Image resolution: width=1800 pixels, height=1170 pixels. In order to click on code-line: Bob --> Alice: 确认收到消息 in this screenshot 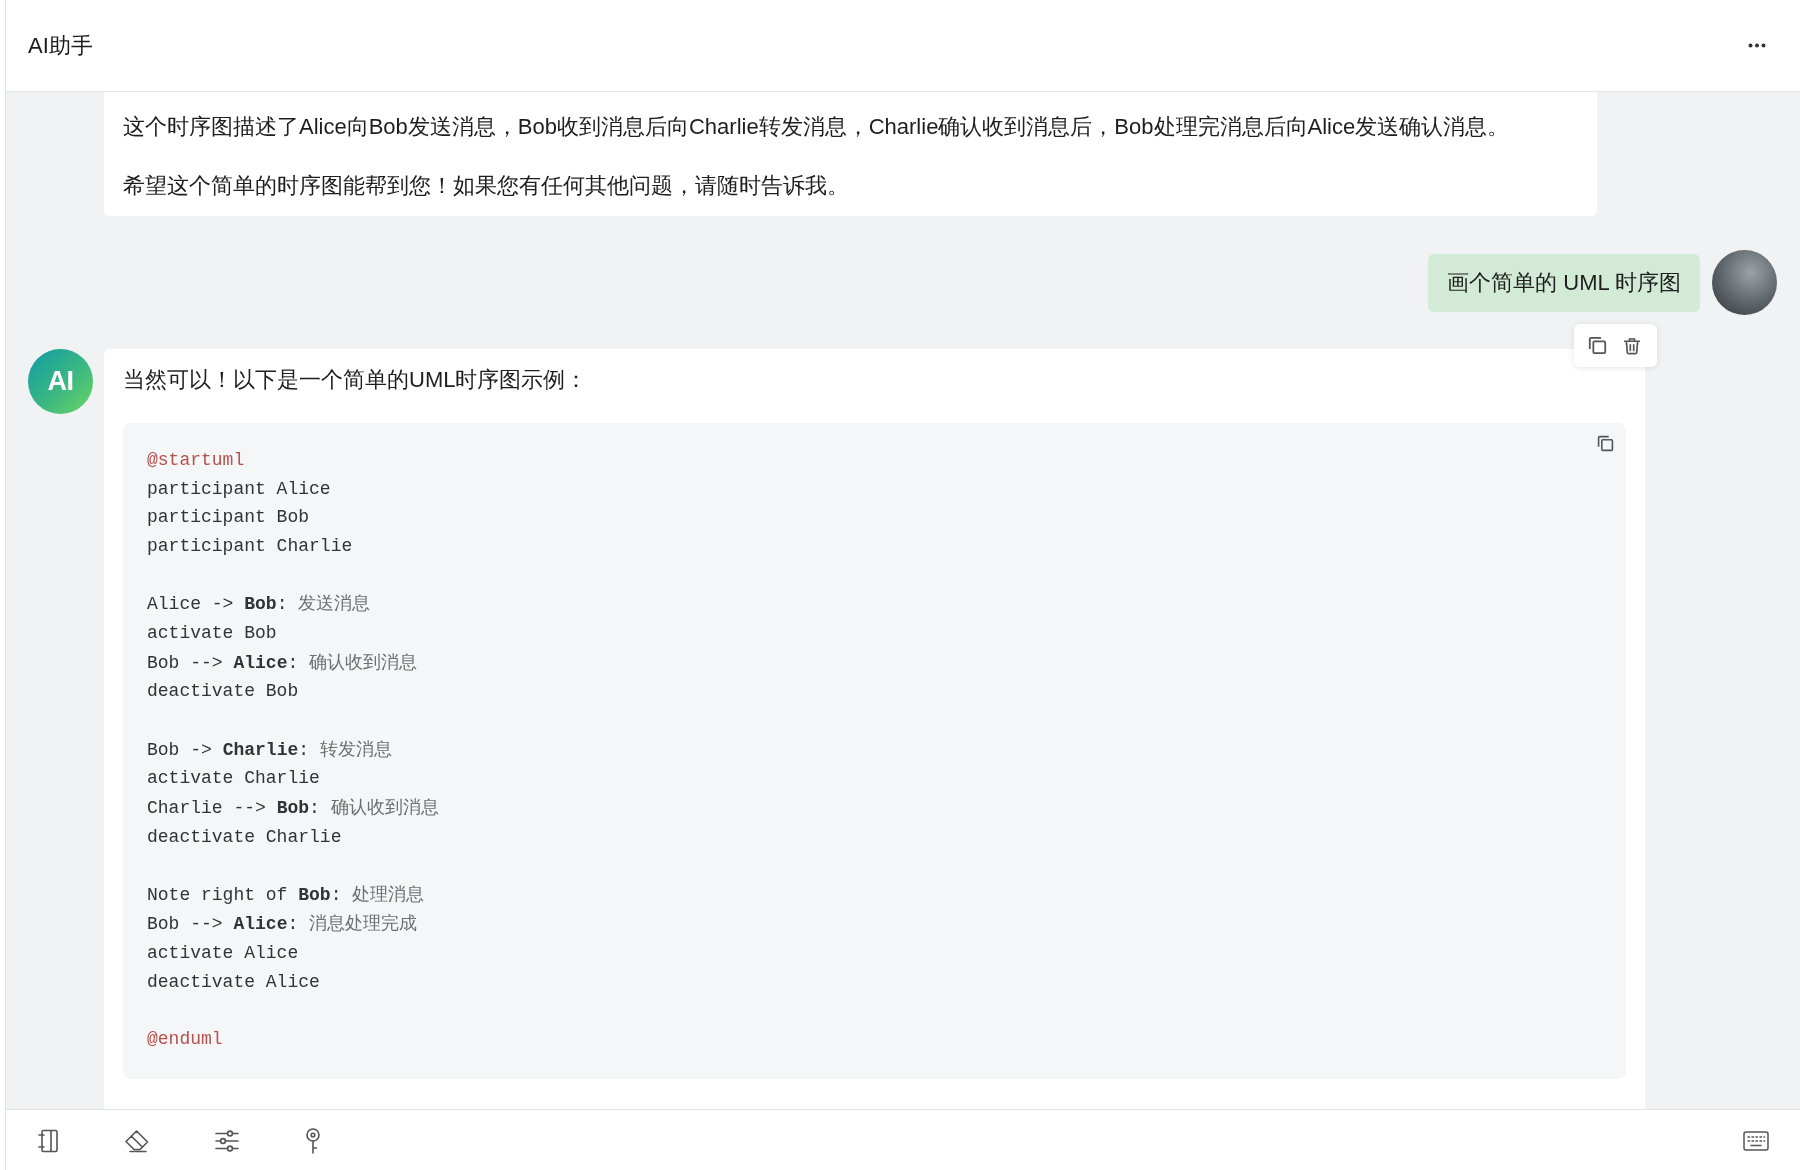, I will do `click(282, 662)`.